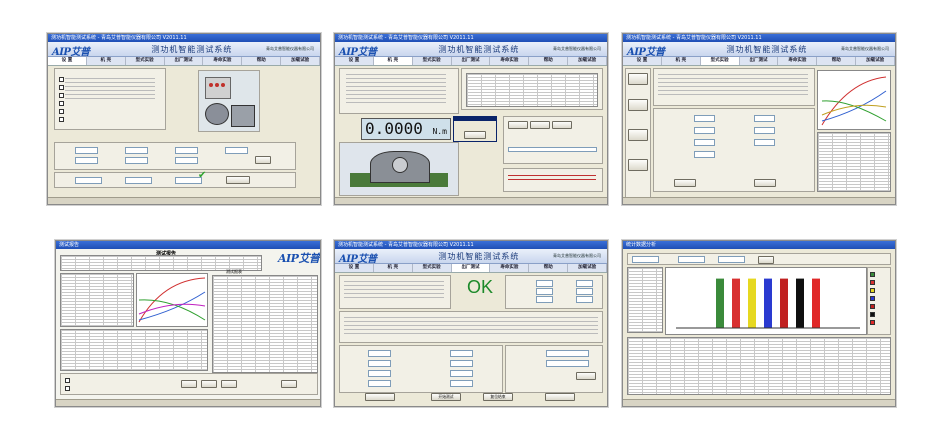 This screenshot has height=440, width=940. What do you see at coordinates (498, 397) in the screenshot?
I see `reset-button: 复位结束` at bounding box center [498, 397].